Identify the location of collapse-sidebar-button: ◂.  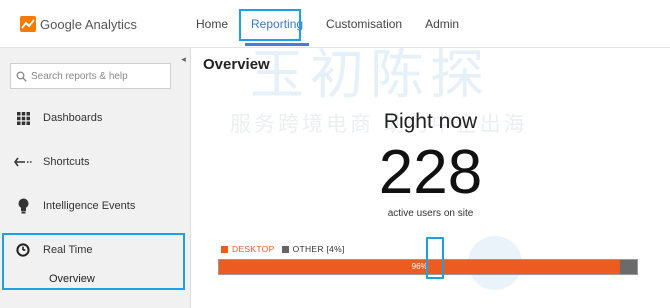
(183, 59).